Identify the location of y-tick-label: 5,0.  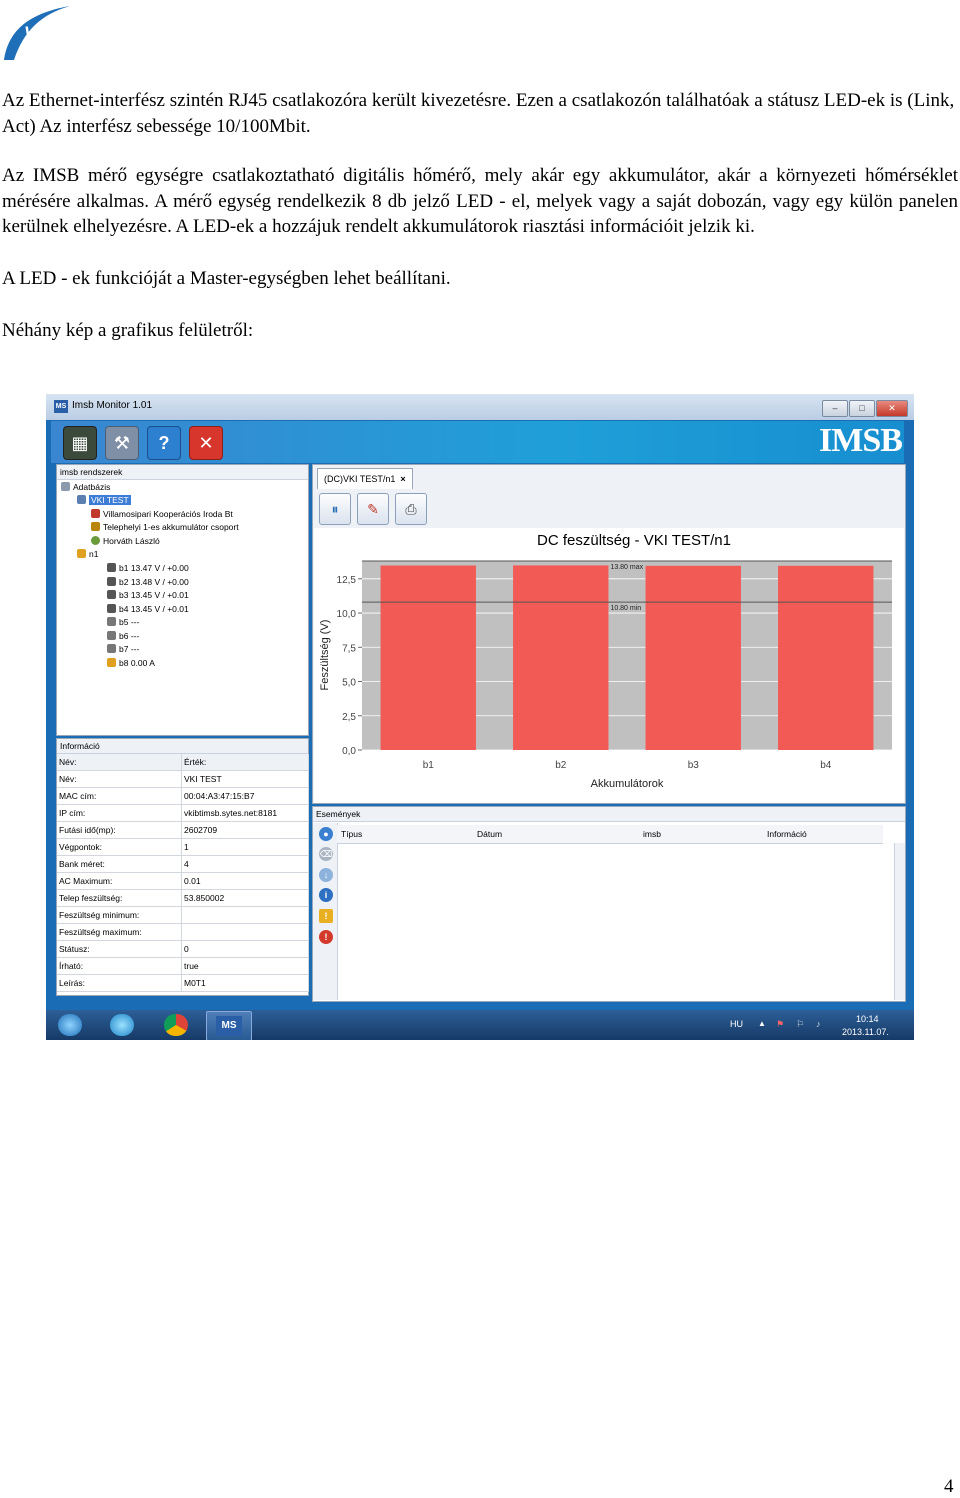
(349, 683).